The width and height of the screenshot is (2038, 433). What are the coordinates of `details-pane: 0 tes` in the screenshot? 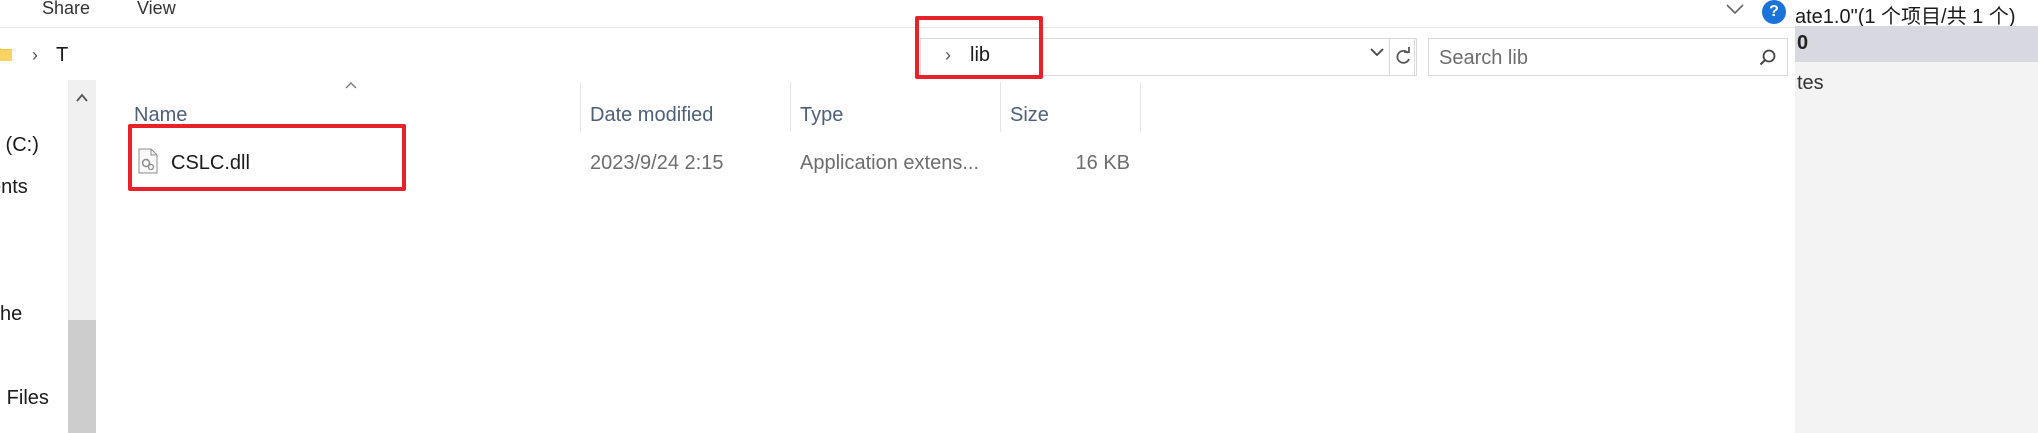 It's located at (1916, 229).